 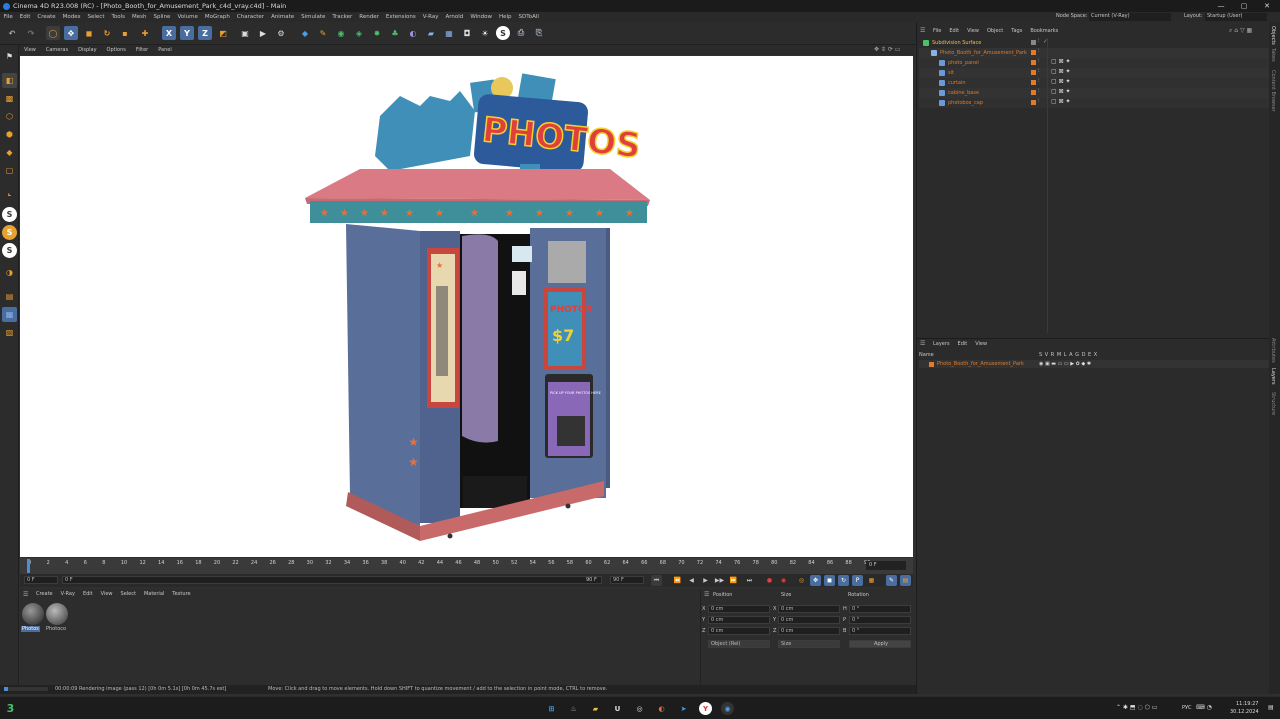 I want to click on material-menu-texture: Texture, so click(x=181, y=594).